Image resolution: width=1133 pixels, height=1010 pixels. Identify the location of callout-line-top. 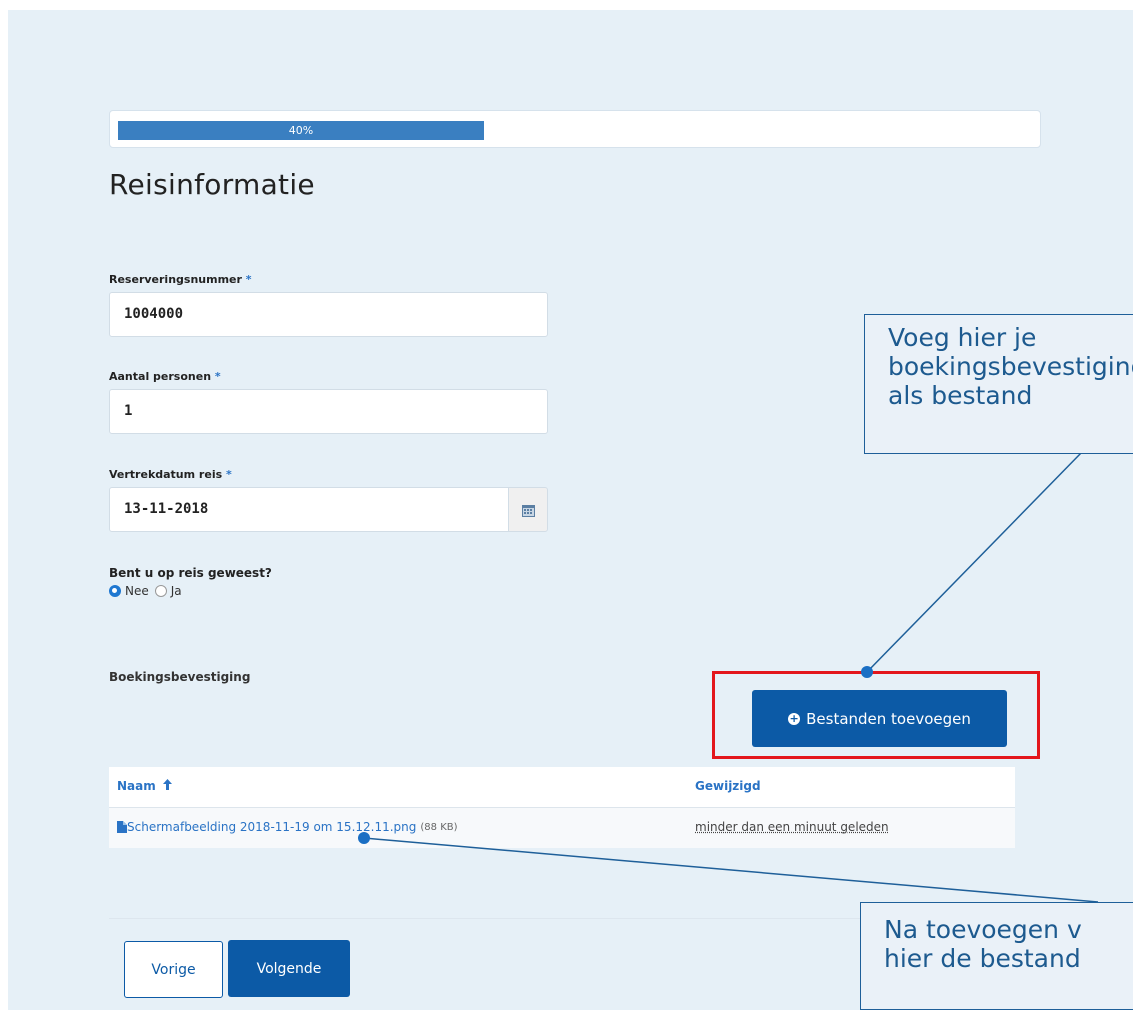
(974, 562).